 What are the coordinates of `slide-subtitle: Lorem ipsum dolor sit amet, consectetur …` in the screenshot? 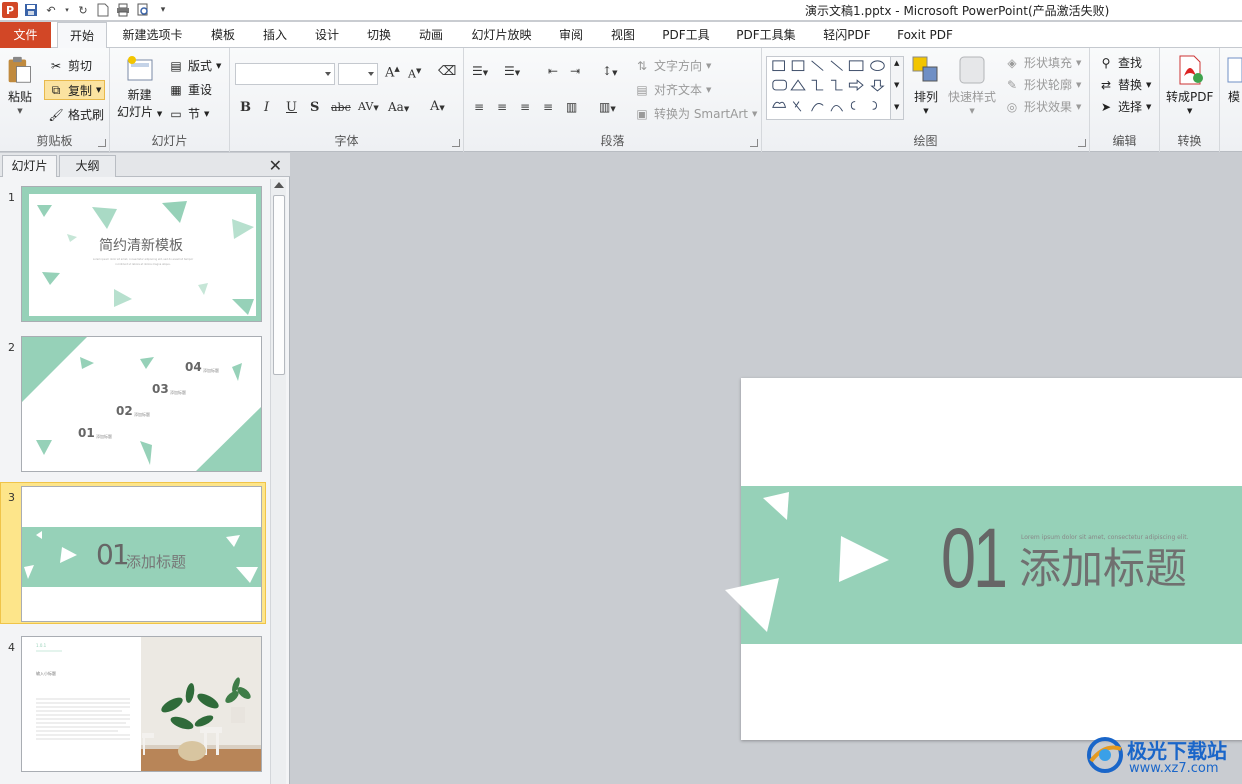 It's located at (1104, 537).